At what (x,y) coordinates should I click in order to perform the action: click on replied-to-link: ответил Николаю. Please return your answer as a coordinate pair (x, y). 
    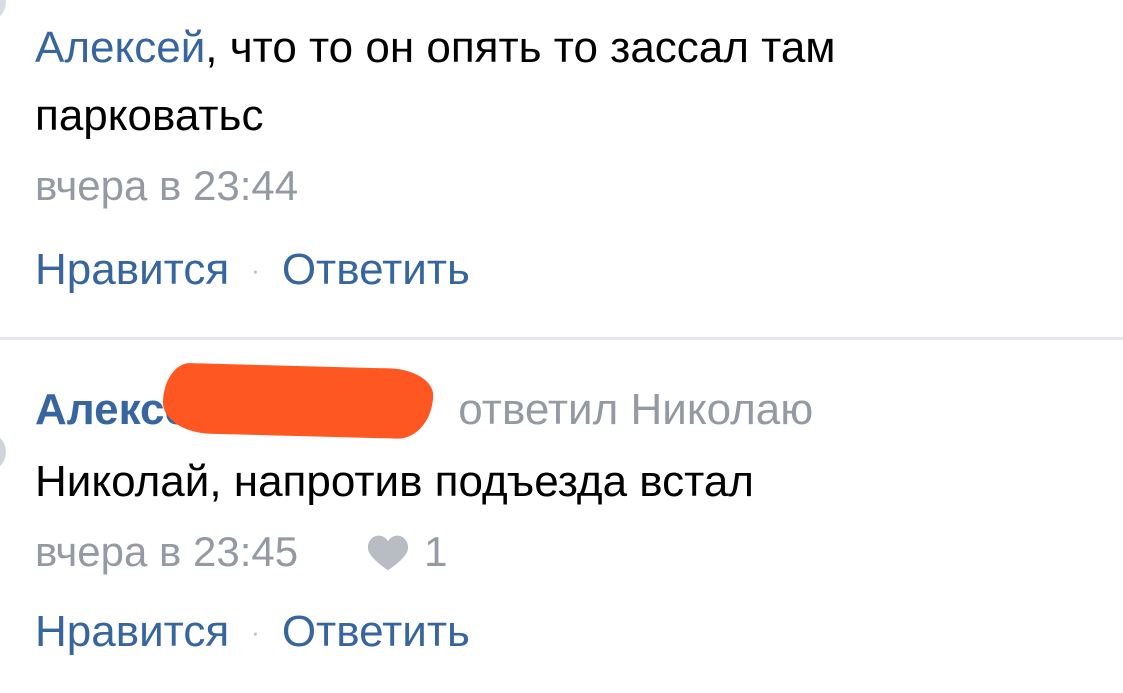
    Looking at the image, I should click on (635, 409).